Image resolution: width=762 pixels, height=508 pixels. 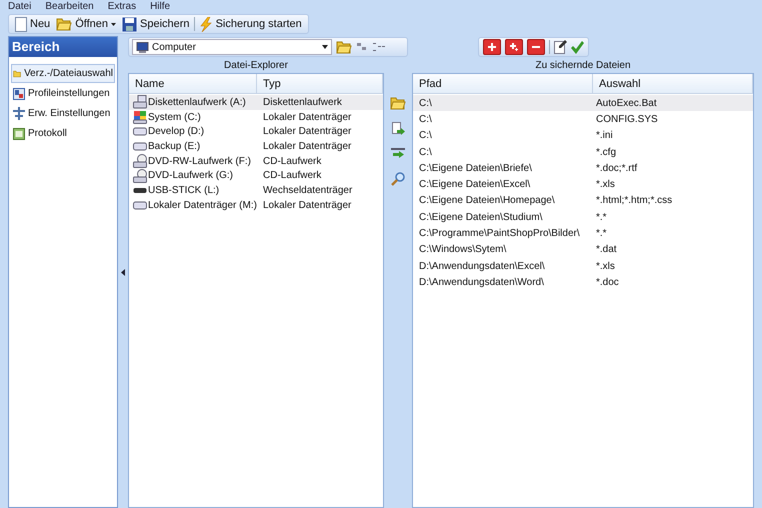 I want to click on toolbar-button: Sicherung starten, so click(x=250, y=24).